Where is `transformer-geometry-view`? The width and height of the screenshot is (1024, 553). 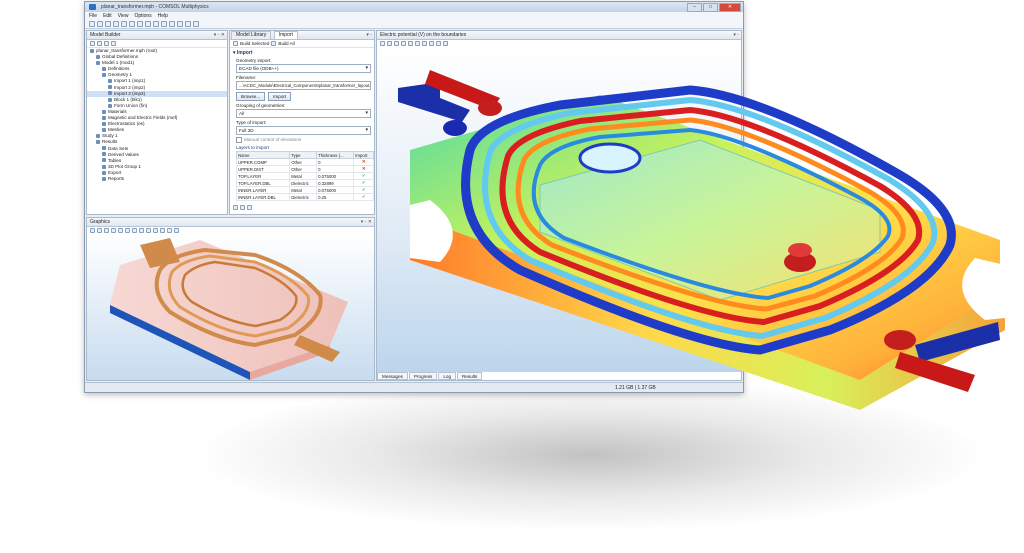 transformer-geometry-view is located at coordinates (229, 309).